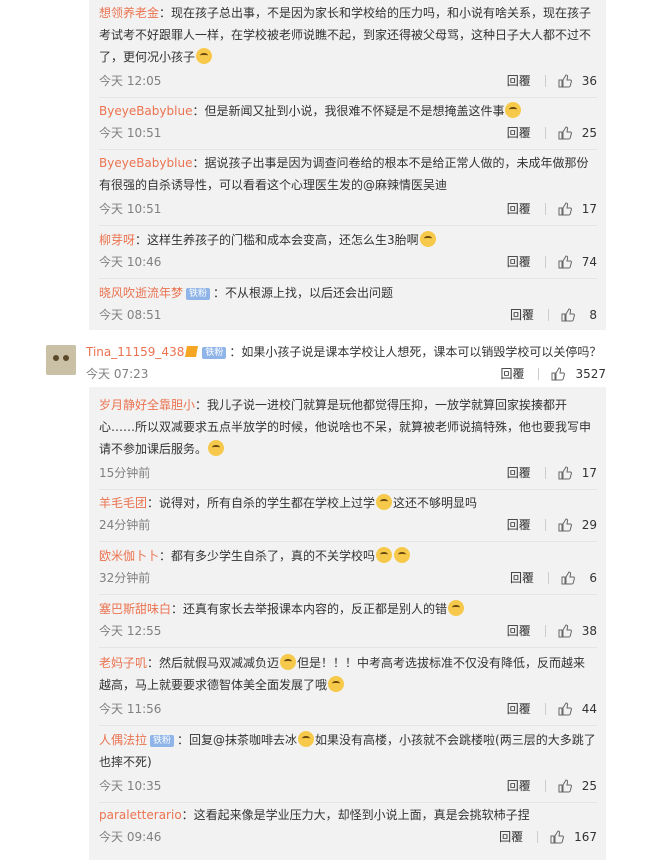 This screenshot has height=860, width=648. Describe the element at coordinates (348, 503) in the screenshot. I see `reply-text: 羊毛毛团：说得对，所有自杀的学生都在学校上过学 这还不够明显吗` at that location.